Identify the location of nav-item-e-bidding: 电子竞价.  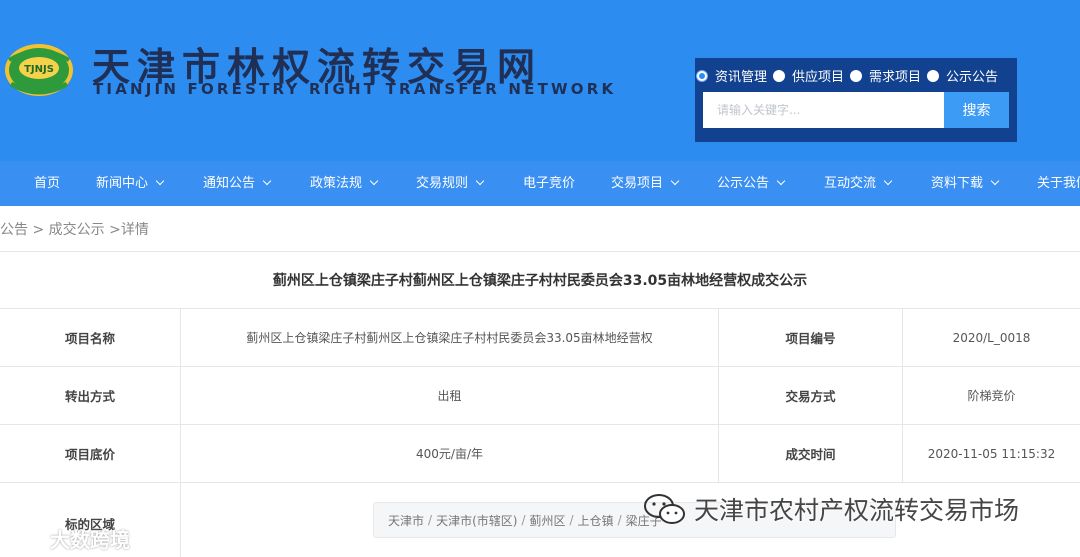
(549, 183).